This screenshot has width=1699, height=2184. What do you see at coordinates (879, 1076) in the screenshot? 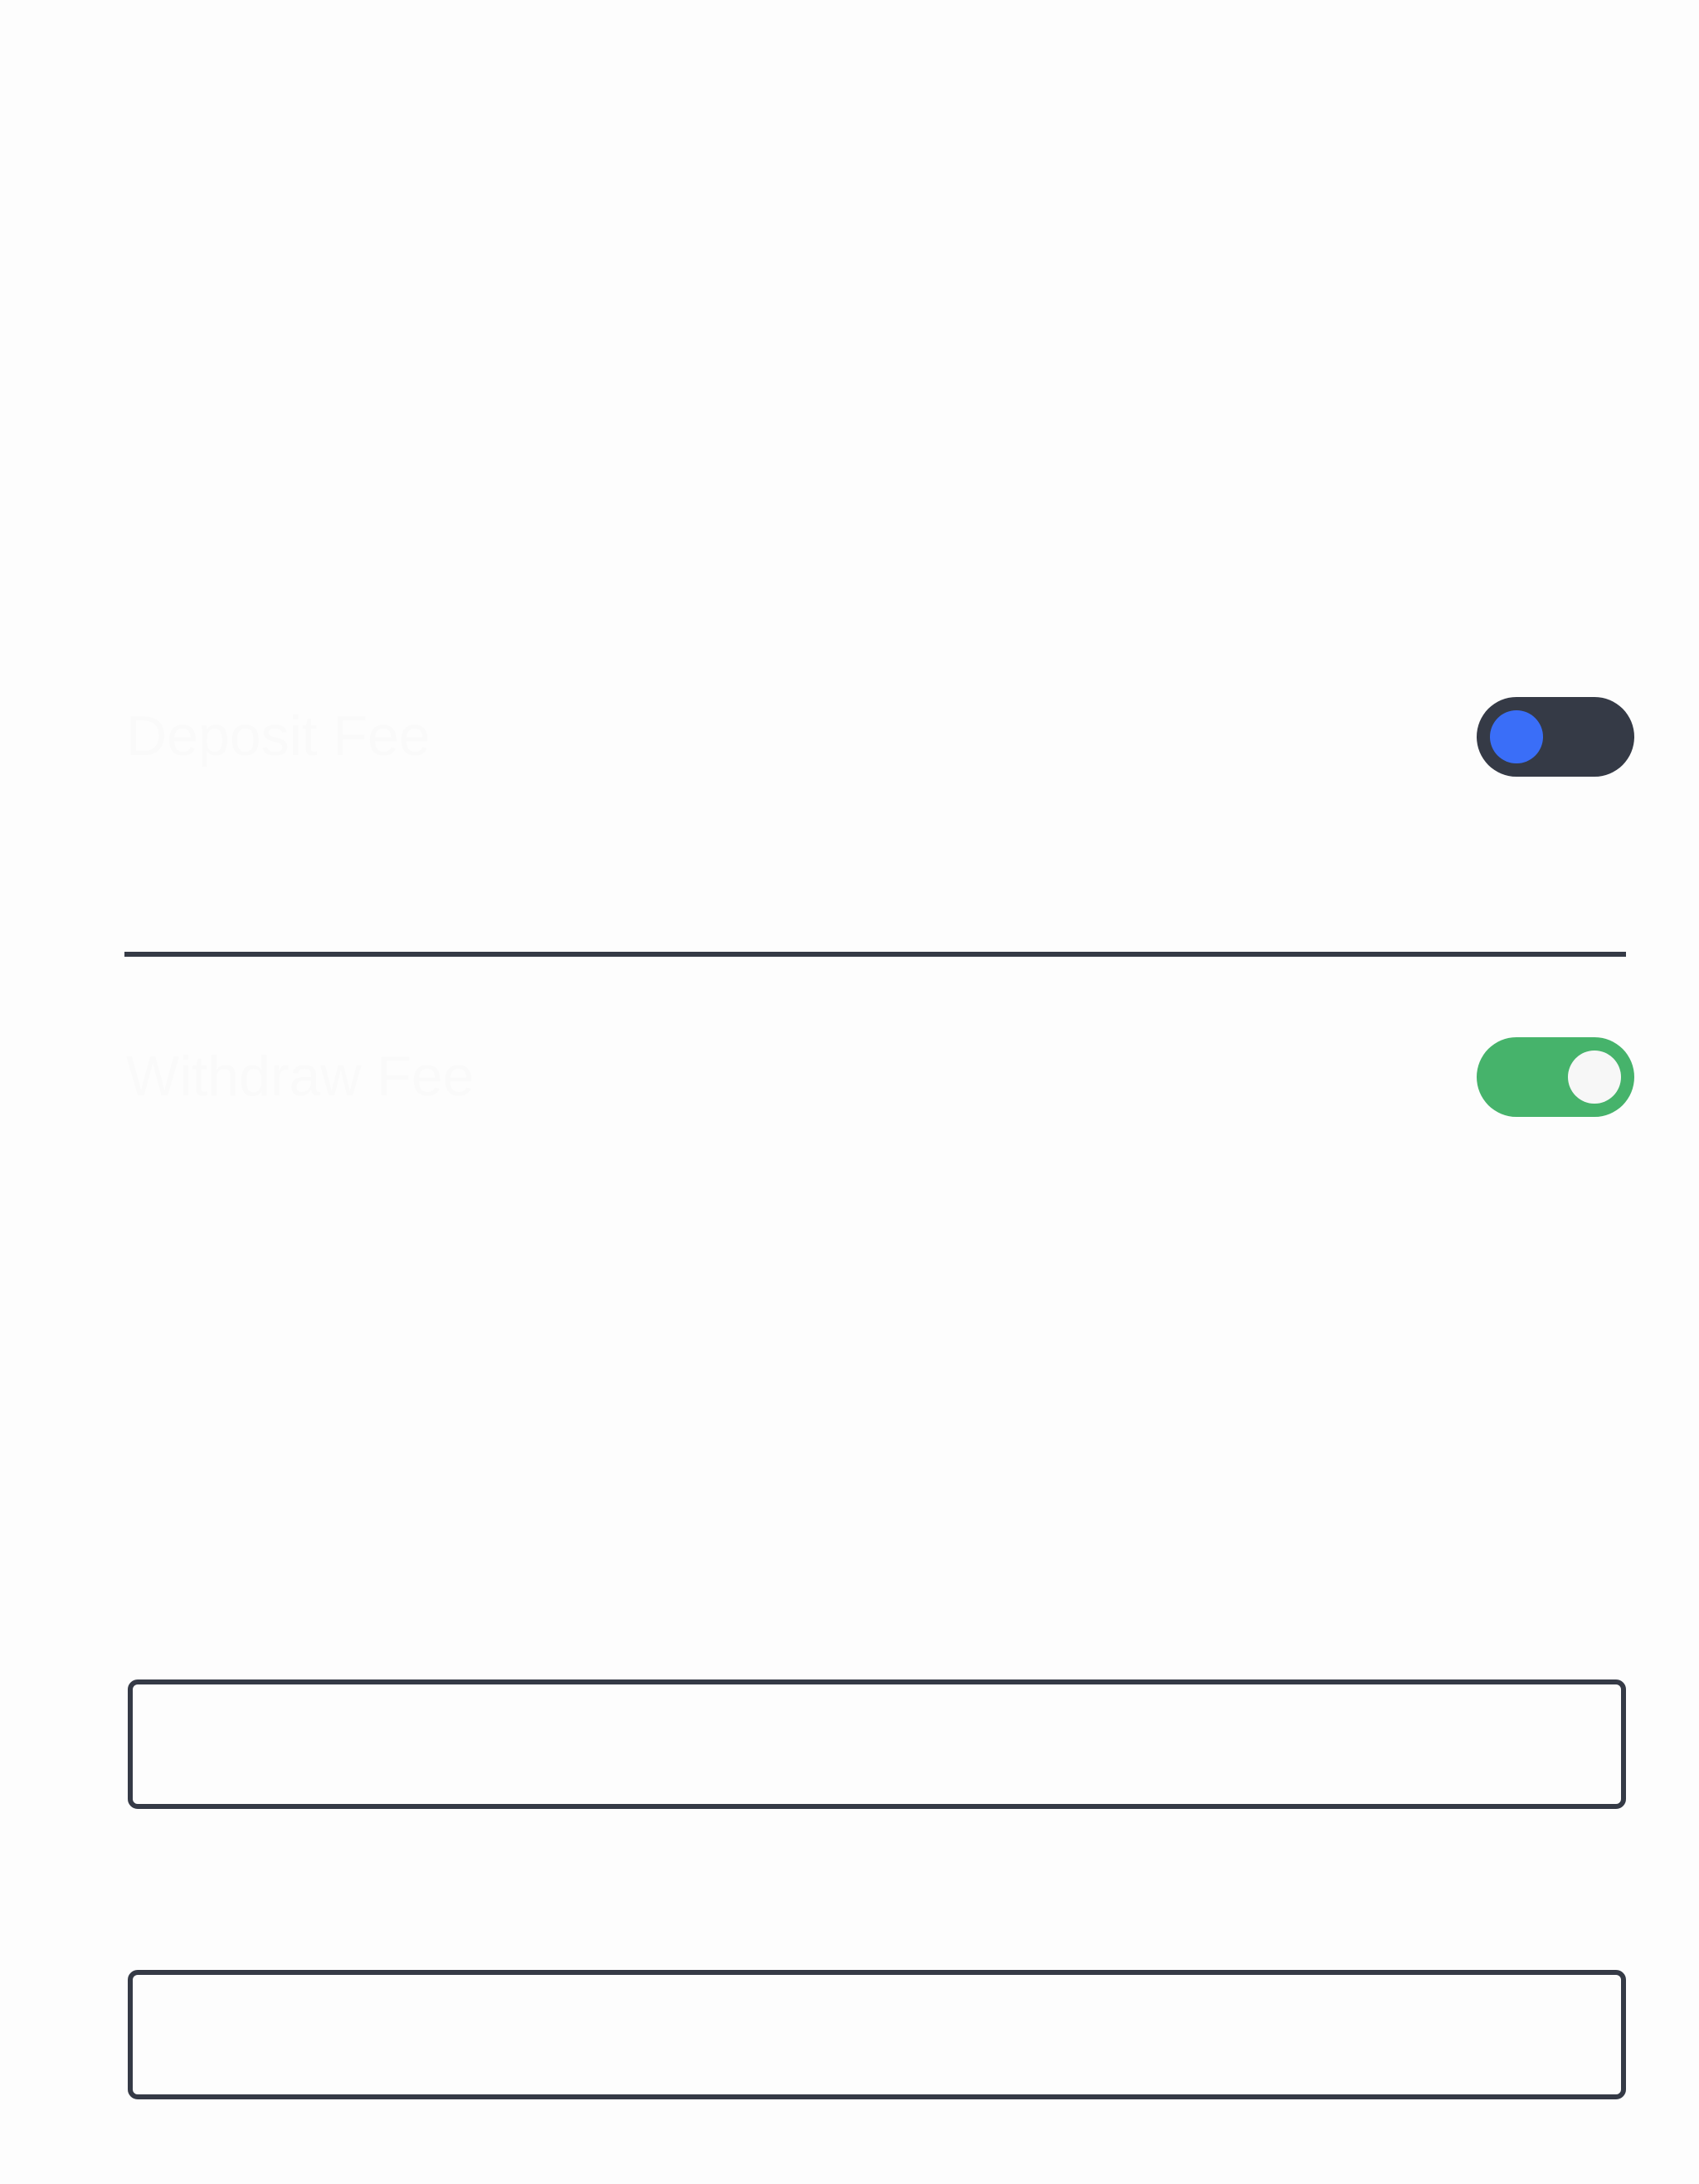
I see `withdraw-fee-row: Withdraw Fee` at bounding box center [879, 1076].